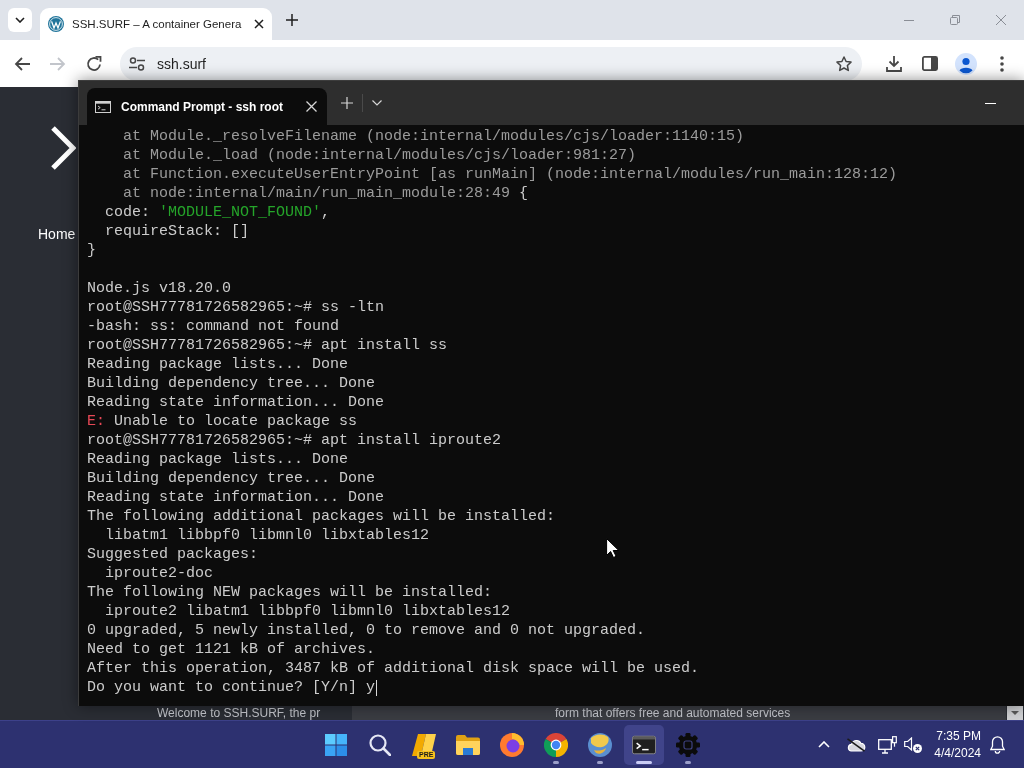  Describe the element at coordinates (259, 24) in the screenshot. I see `close-icon` at that location.